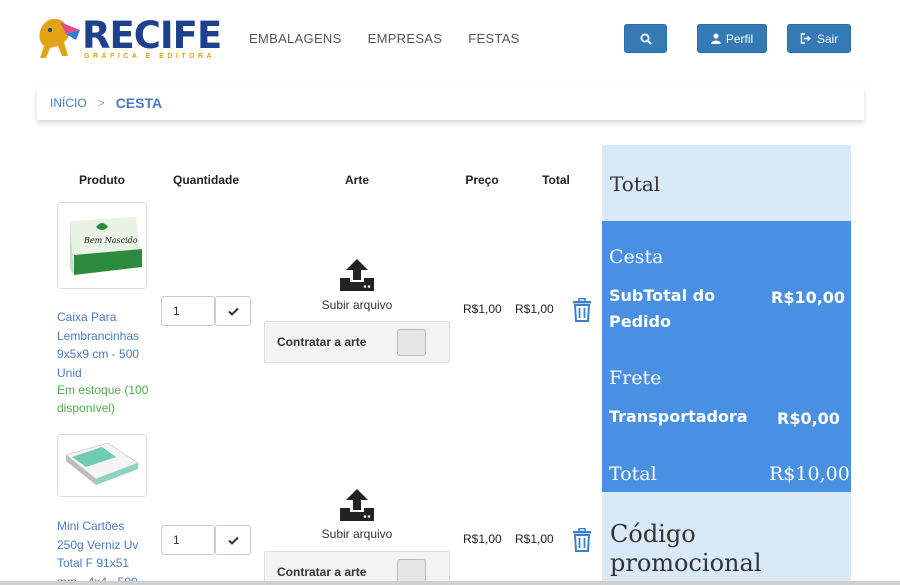 Image resolution: width=900 pixels, height=585 pixels. Describe the element at coordinates (808, 297) in the screenshot. I see `subtotal-value: R$10,00` at that location.